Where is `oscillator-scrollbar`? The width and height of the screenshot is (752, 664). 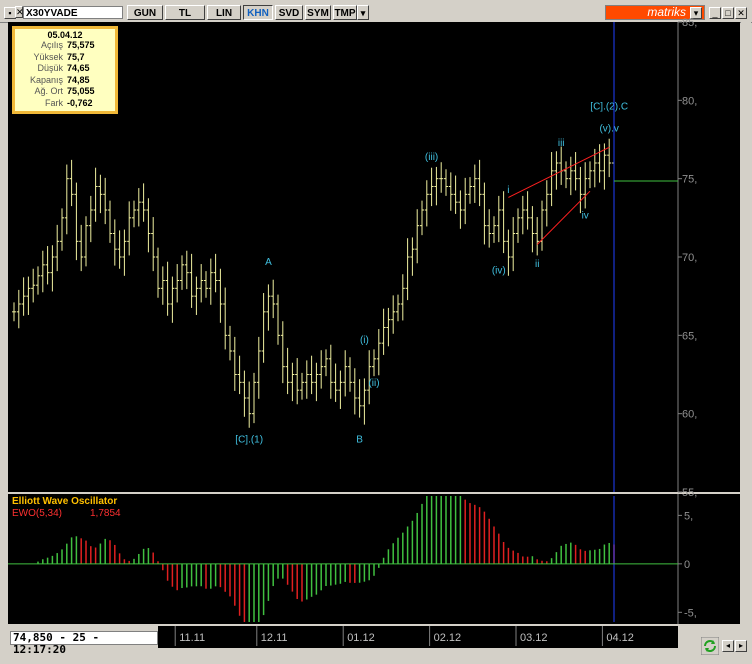 oscillator-scrollbar is located at coordinates (746, 559).